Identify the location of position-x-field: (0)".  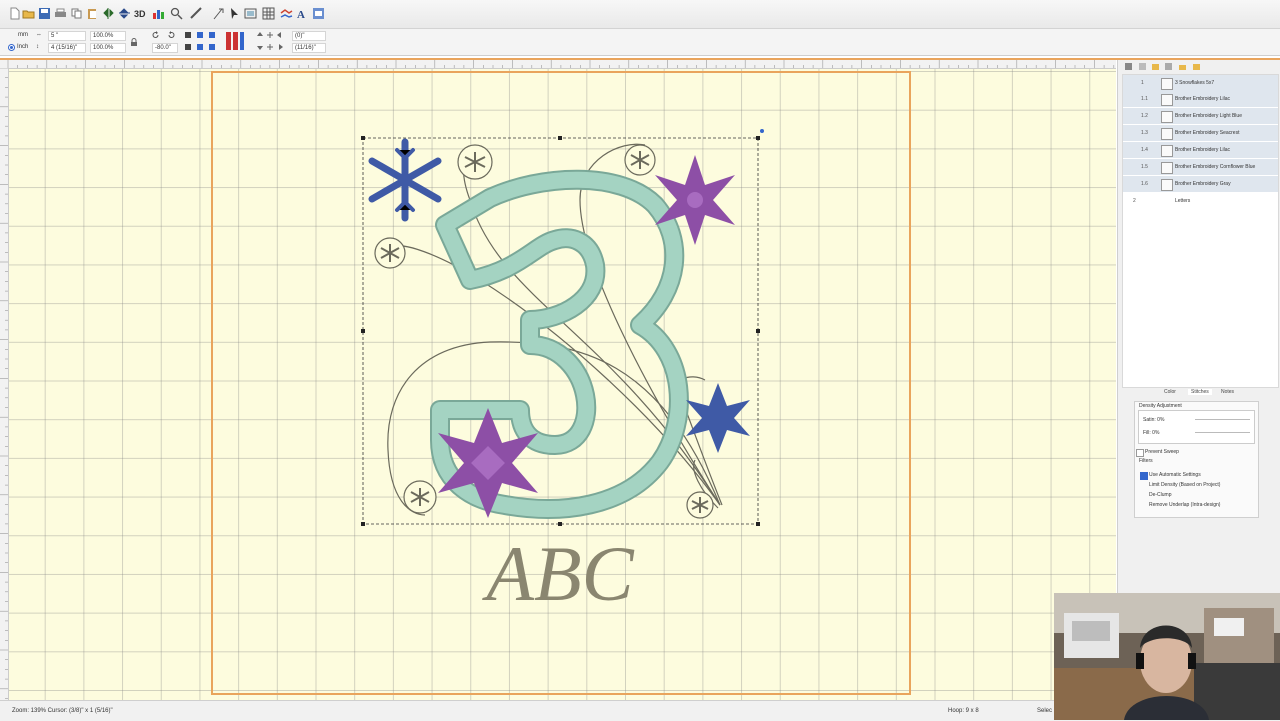
(309, 36).